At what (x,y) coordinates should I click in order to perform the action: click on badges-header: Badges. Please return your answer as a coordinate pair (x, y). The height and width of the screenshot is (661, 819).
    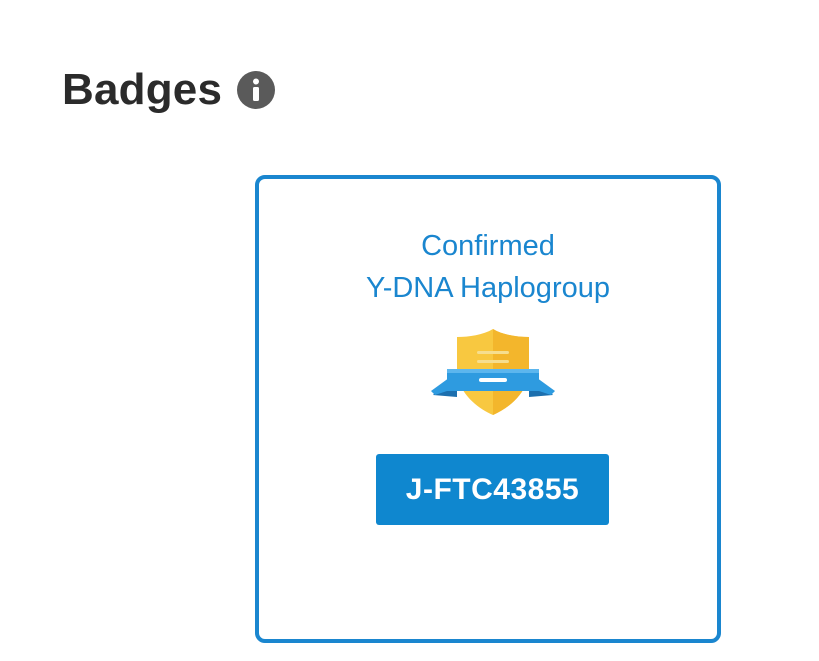
    Looking at the image, I should click on (169, 90).